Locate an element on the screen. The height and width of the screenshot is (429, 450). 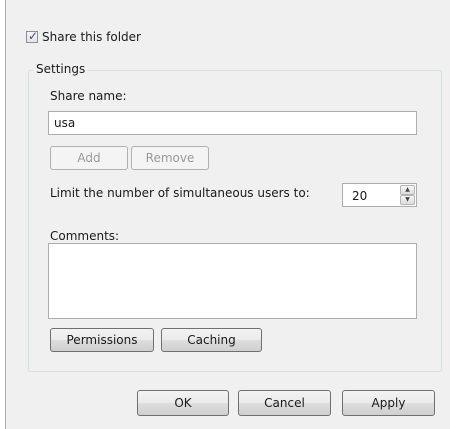
check-icon: ✓ is located at coordinates (33, 36).